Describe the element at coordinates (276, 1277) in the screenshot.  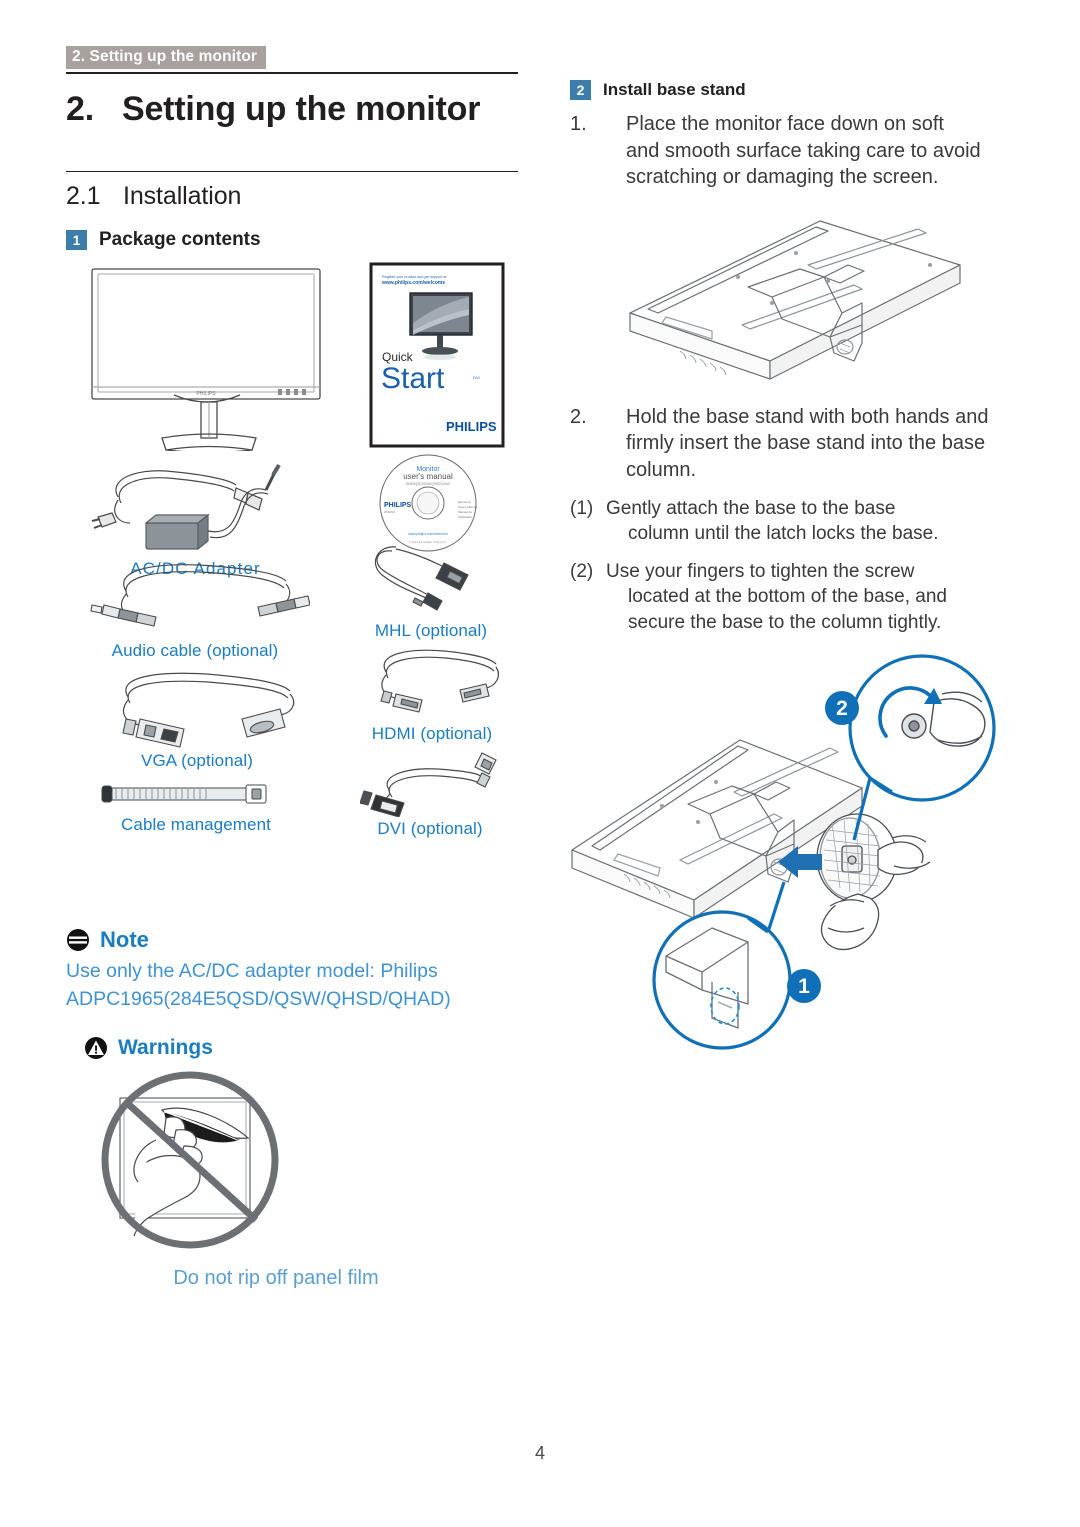
I see `panel-film-caption: Do not rip off panel film` at that location.